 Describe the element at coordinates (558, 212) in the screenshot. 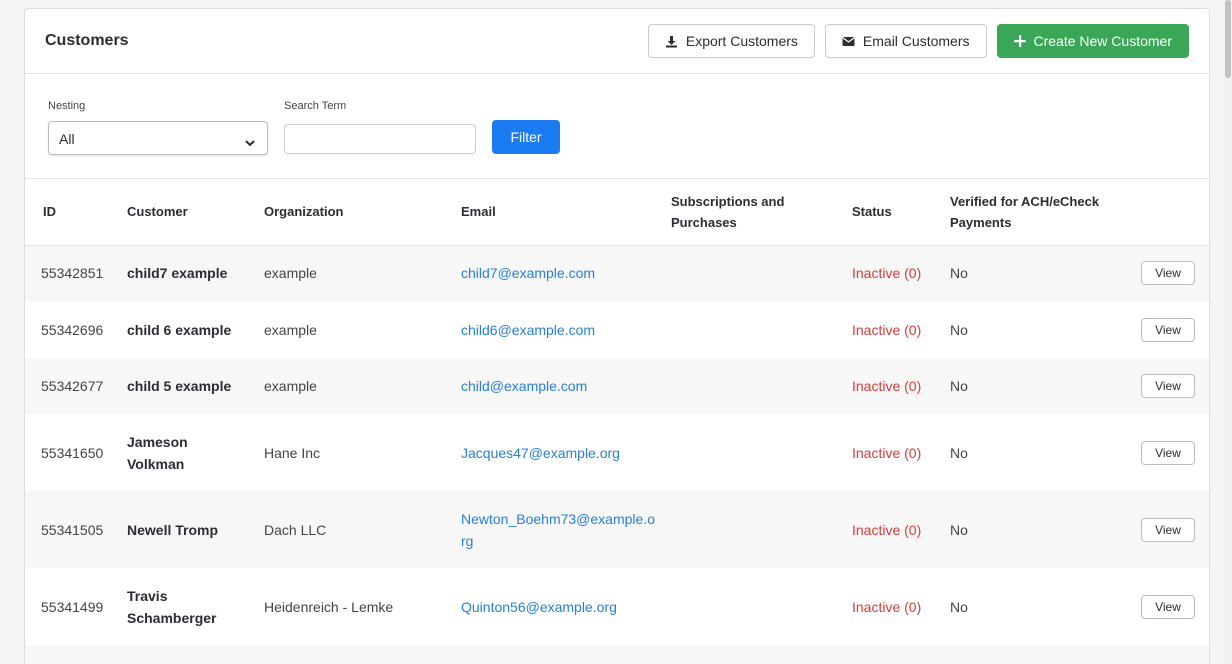

I see `column-header-email: Email` at that location.